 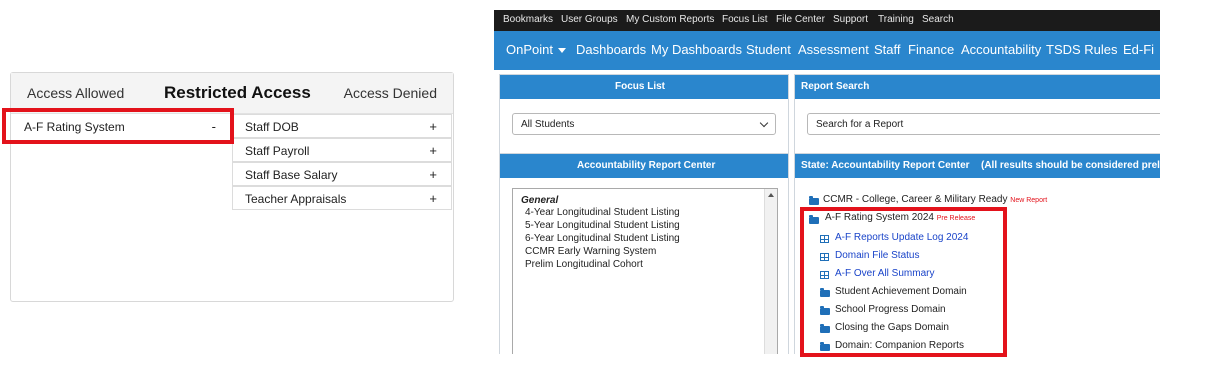 I want to click on denied-item-label: Staff Payroll, so click(x=277, y=151).